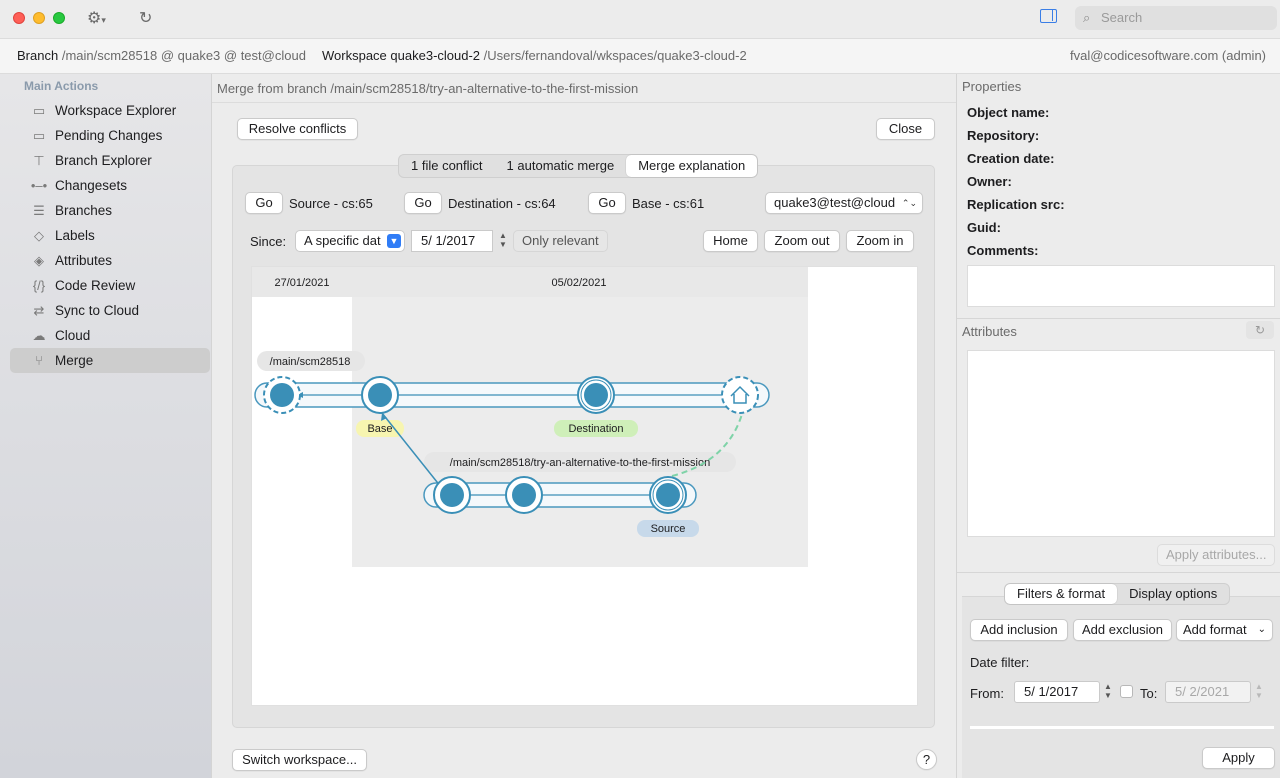 The width and height of the screenshot is (1280, 778). What do you see at coordinates (264, 203) in the screenshot?
I see `go-source-button: Go` at bounding box center [264, 203].